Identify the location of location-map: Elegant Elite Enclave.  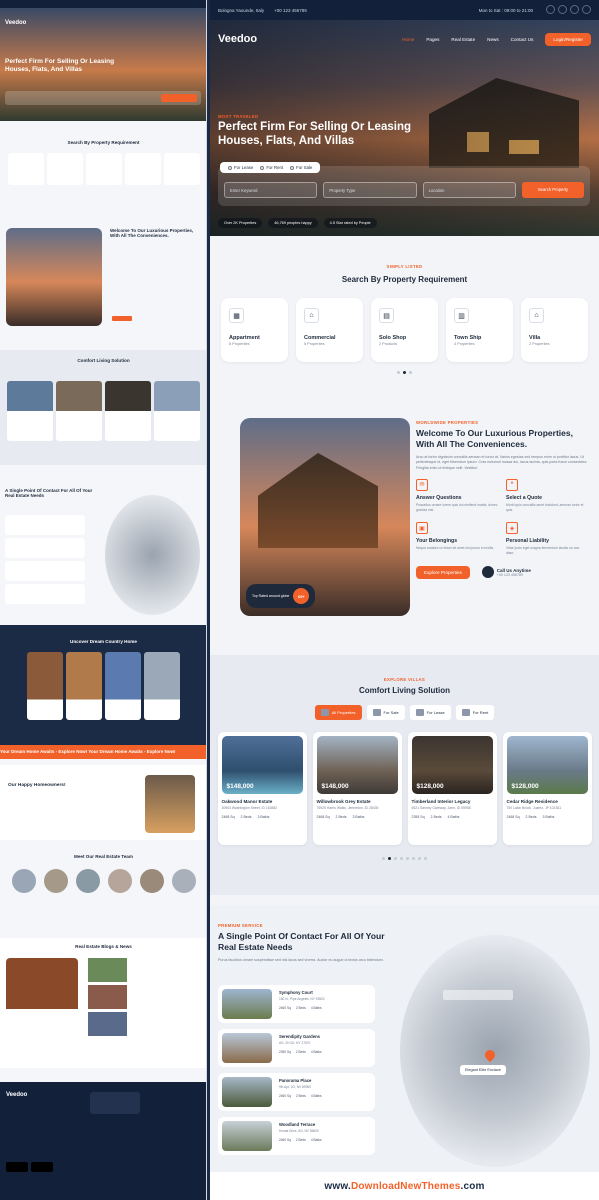
(495, 1051).